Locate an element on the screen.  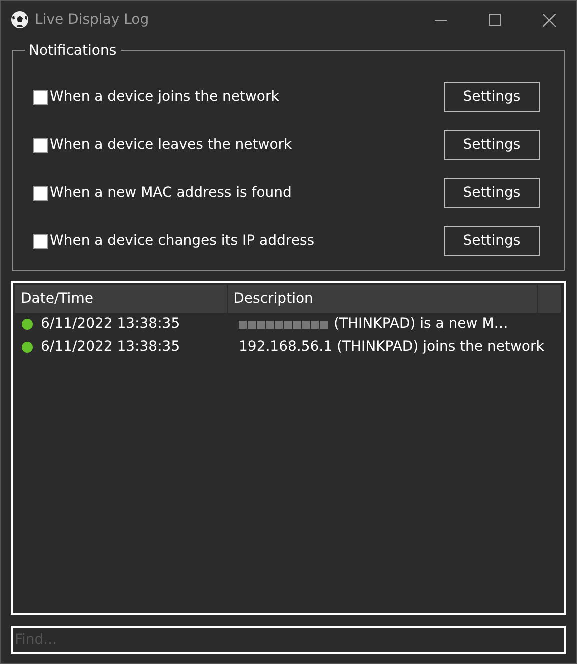
window-title: Live Display Log is located at coordinates (92, 20).